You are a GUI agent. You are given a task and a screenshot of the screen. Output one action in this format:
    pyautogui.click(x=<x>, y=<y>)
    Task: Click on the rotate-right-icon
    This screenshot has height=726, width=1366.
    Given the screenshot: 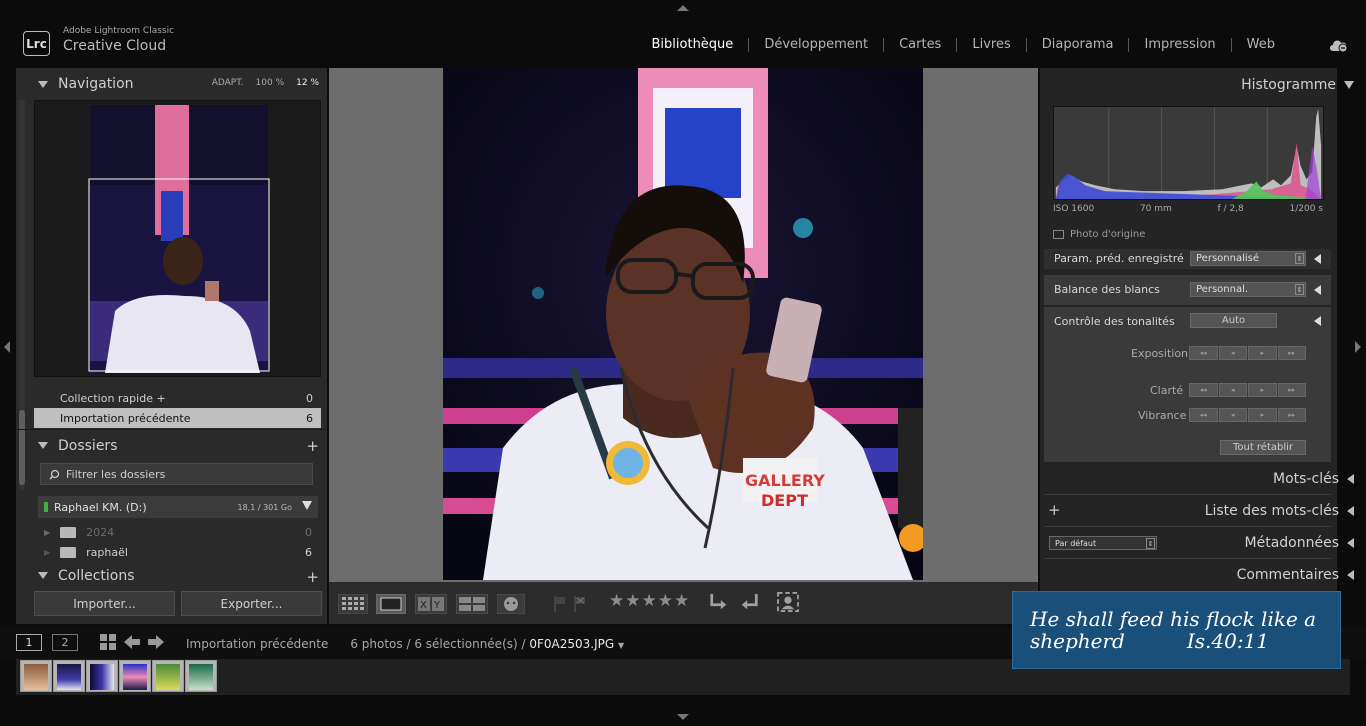 What is the action you would take?
    pyautogui.click(x=749, y=602)
    